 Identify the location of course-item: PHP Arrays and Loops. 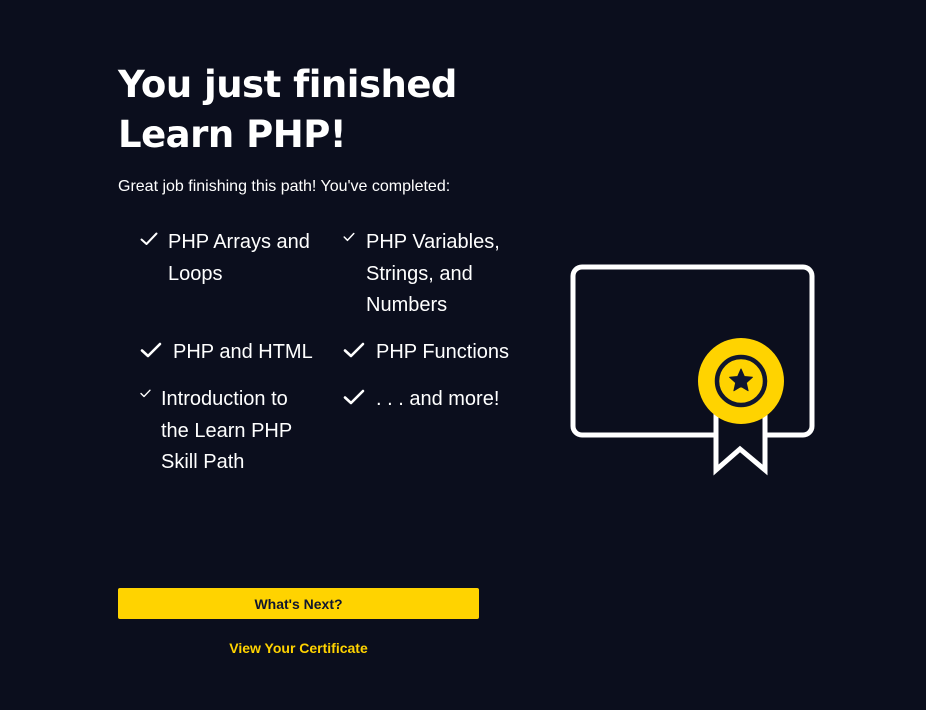
(230, 258).